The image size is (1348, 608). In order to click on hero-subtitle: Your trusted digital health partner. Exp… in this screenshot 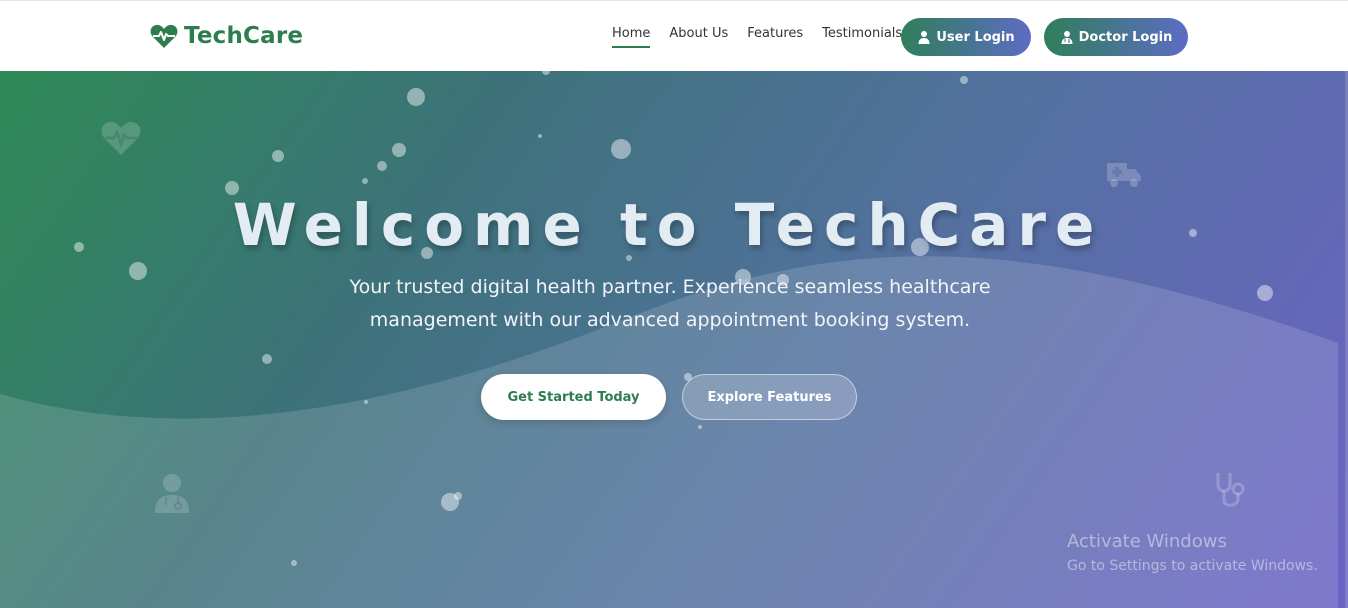, I will do `click(670, 303)`.